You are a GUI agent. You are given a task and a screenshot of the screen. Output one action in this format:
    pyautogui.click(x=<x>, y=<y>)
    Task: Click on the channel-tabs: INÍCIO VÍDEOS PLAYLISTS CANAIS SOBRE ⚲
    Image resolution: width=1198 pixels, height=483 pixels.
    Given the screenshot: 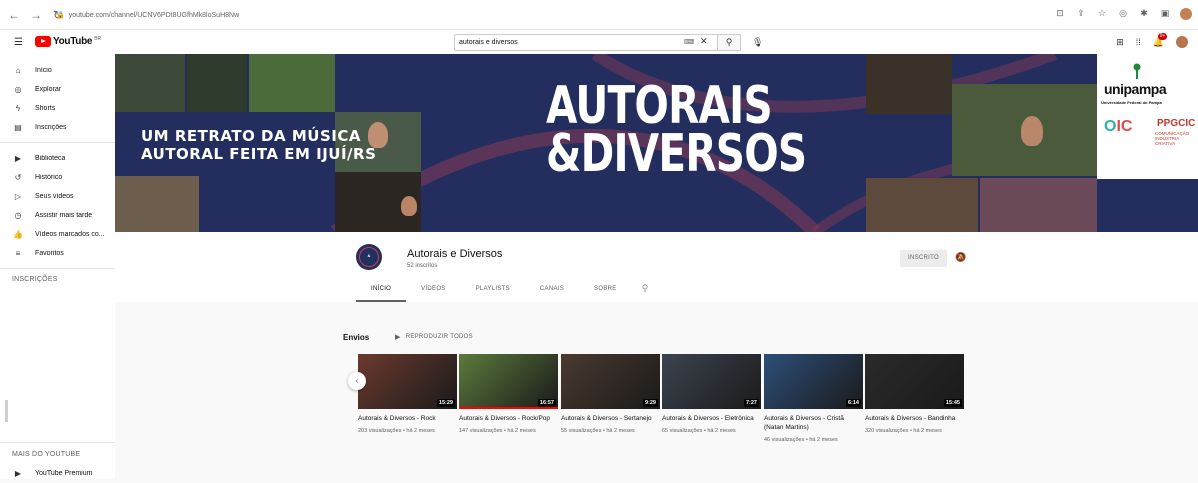 What is the action you would take?
    pyautogui.click(x=507, y=291)
    